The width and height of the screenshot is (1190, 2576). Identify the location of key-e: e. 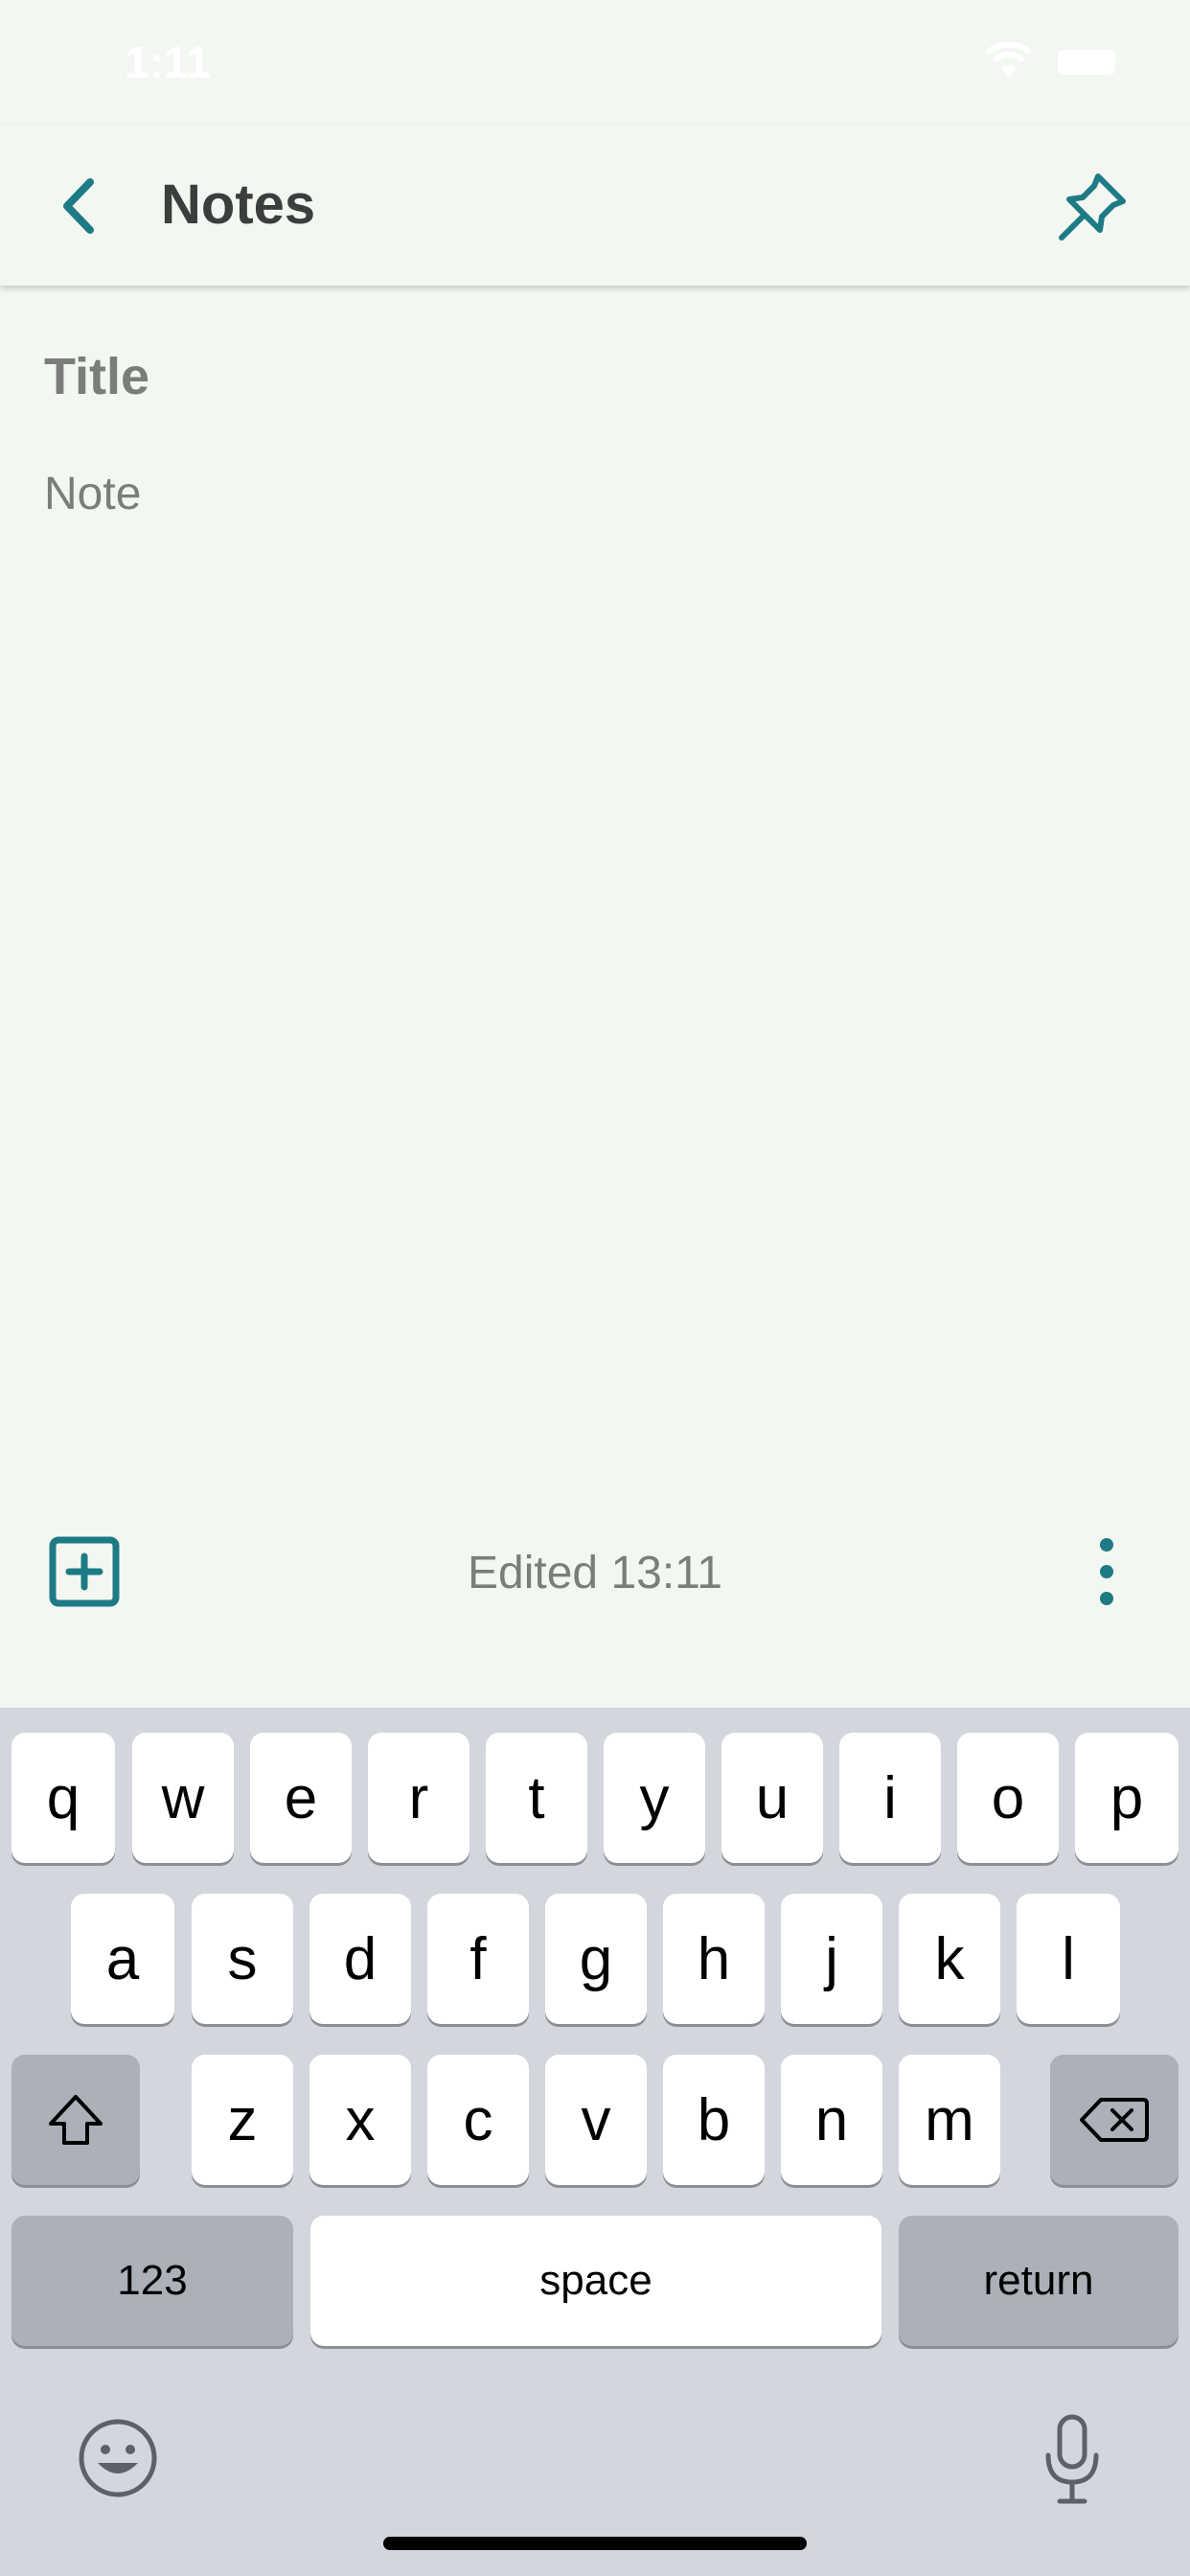
(301, 1798).